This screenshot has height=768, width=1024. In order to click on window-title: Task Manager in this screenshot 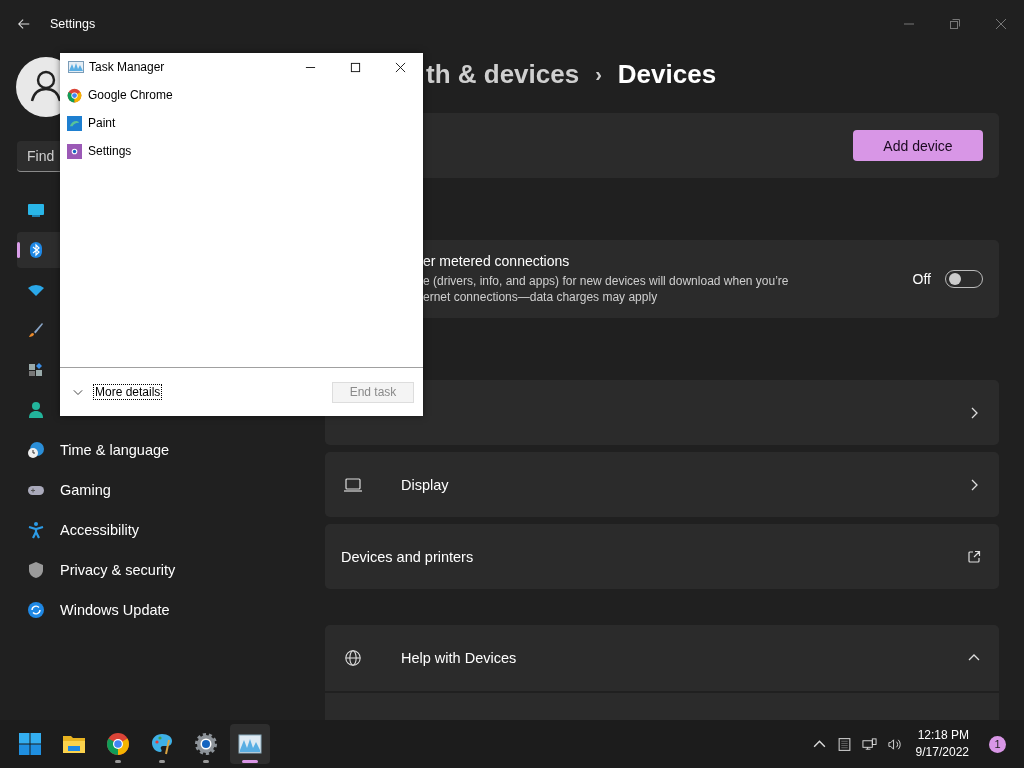, I will do `click(127, 67)`.